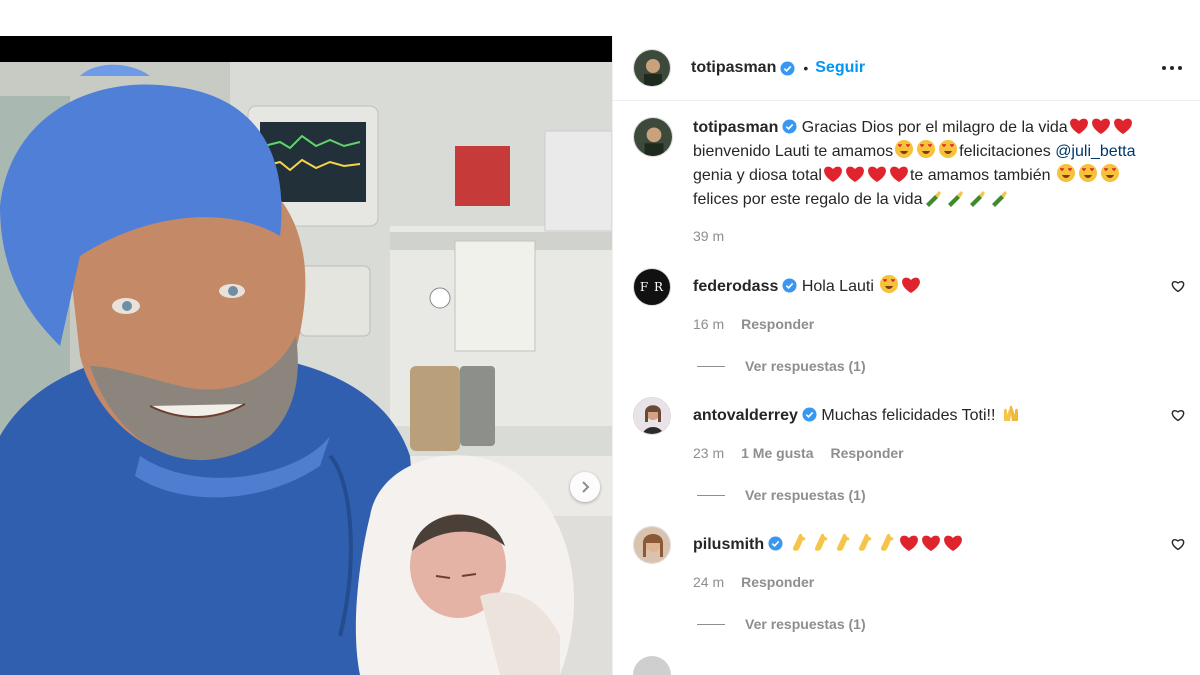 The width and height of the screenshot is (1200, 675). Describe the element at coordinates (943, 582) in the screenshot. I see `comment-meta: 24 m Responder` at that location.